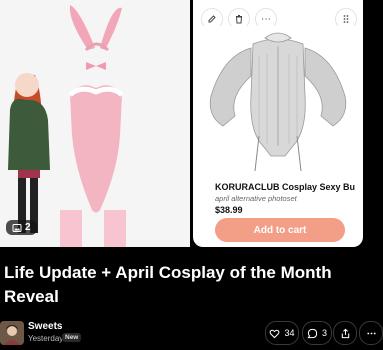 The height and width of the screenshot is (350, 383). Describe the element at coordinates (324, 333) in the screenshot. I see `comment-count: 3` at that location.